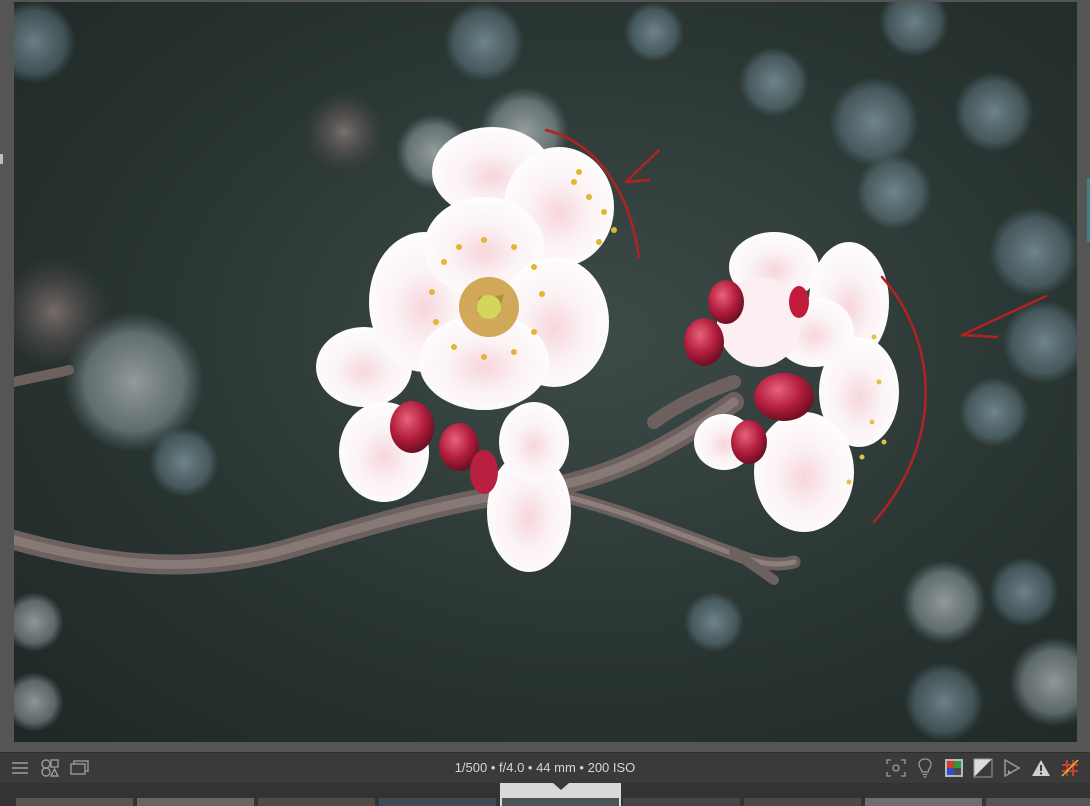  Describe the element at coordinates (1041, 768) in the screenshot. I see `gamut-warning-icon` at that location.